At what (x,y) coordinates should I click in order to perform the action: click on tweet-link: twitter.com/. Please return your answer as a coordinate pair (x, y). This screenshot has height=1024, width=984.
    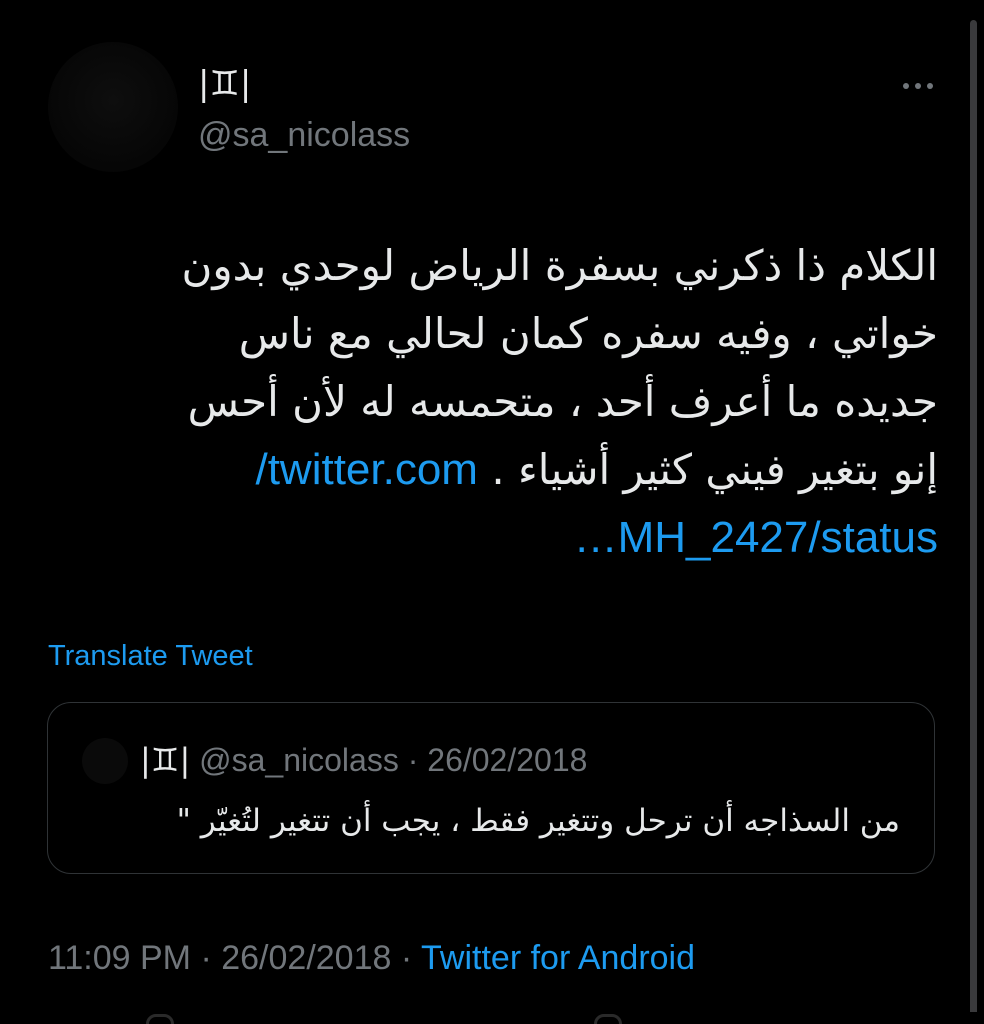
    Looking at the image, I should click on (366, 469).